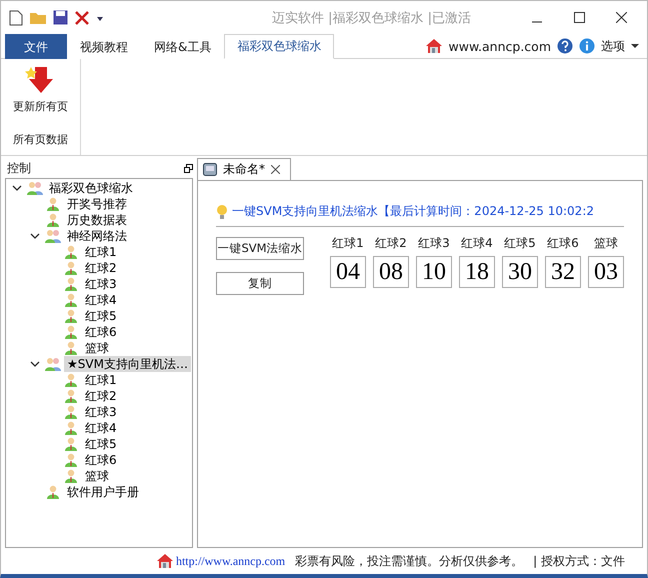  I want to click on info-icon, so click(587, 46).